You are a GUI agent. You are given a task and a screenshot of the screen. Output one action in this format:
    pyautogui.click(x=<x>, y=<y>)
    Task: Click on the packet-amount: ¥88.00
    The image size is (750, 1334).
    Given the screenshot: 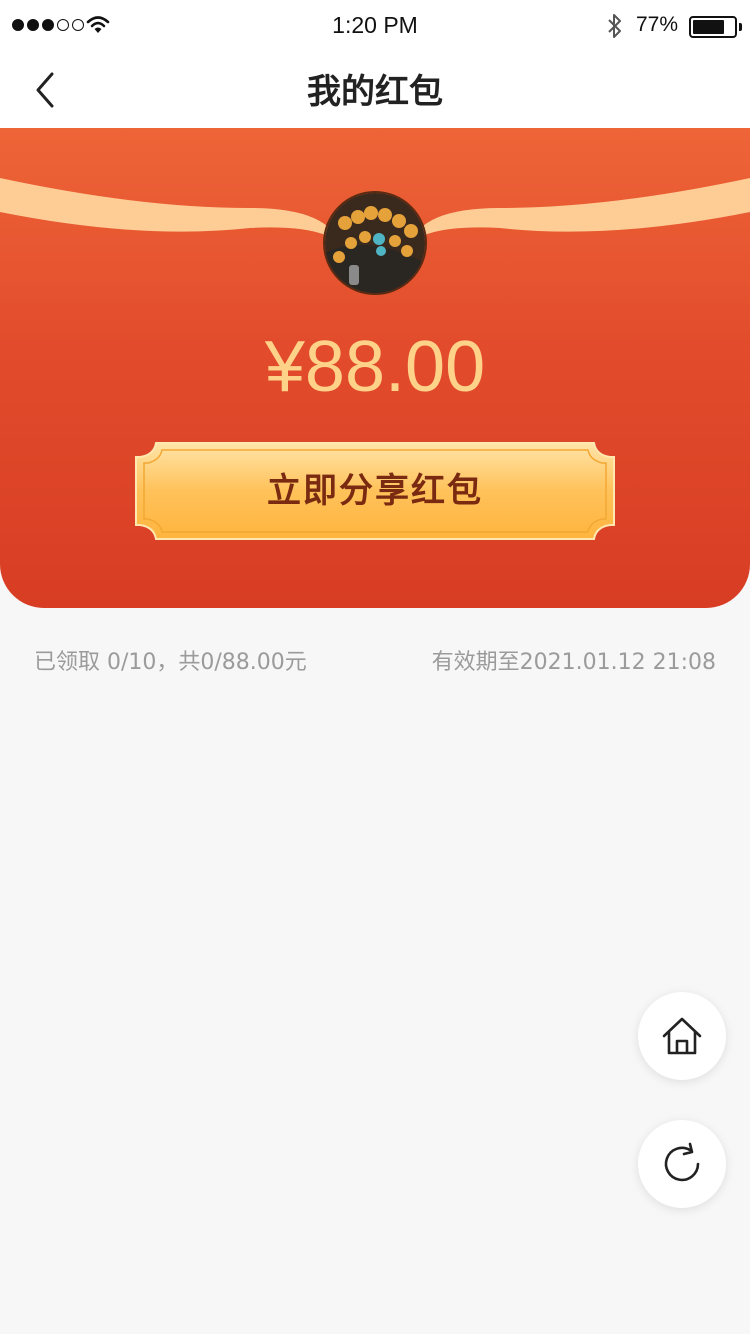 What is the action you would take?
    pyautogui.click(x=375, y=367)
    